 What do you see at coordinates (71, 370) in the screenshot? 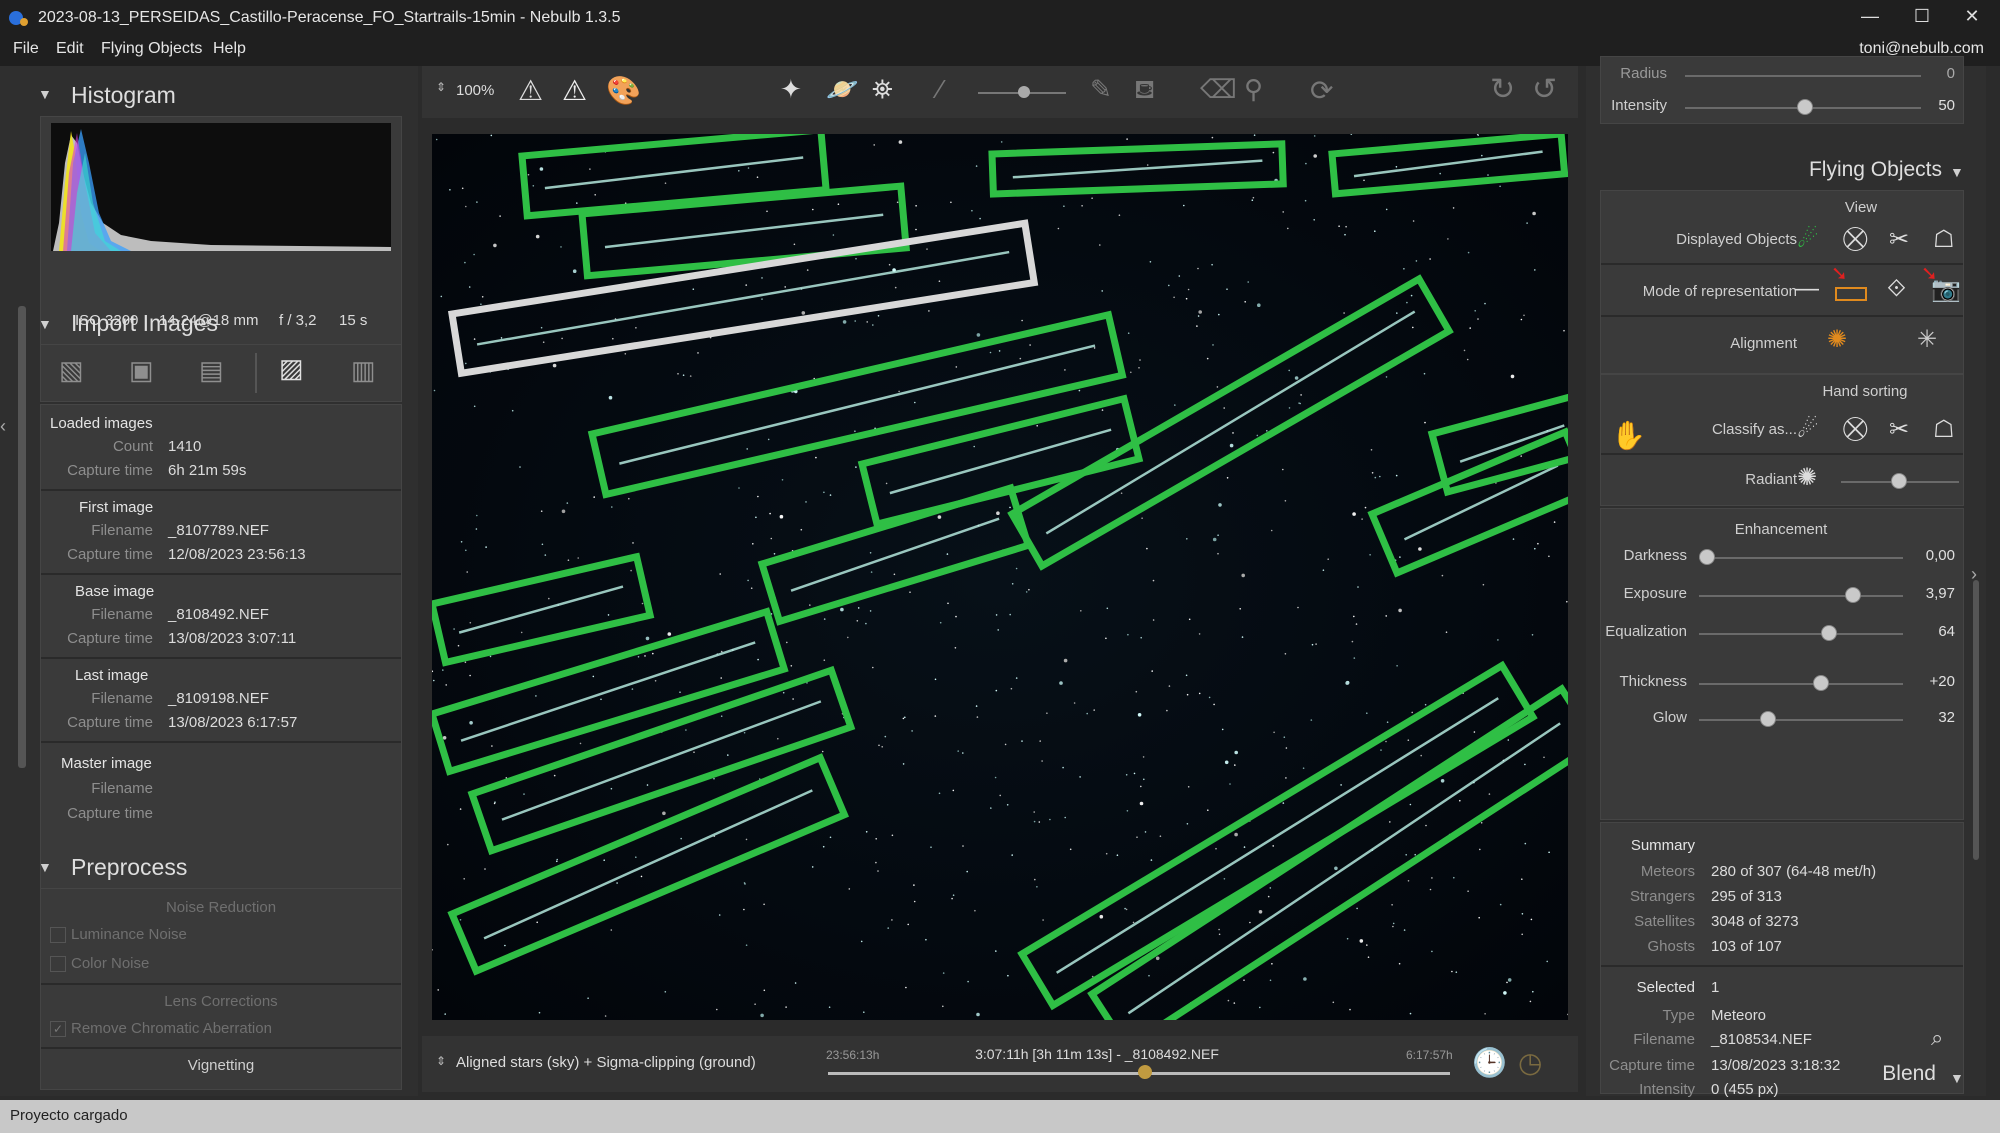
I see `import-images-icon: ▧` at bounding box center [71, 370].